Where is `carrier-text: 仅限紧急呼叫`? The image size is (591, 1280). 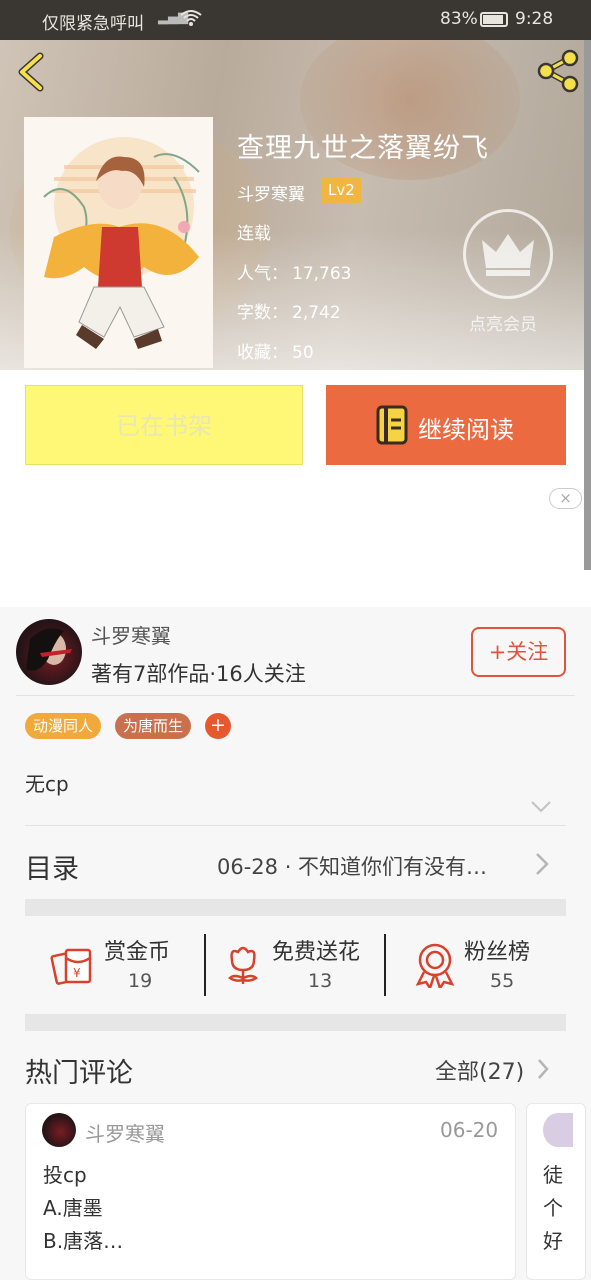 carrier-text: 仅限紧急呼叫 is located at coordinates (93, 24).